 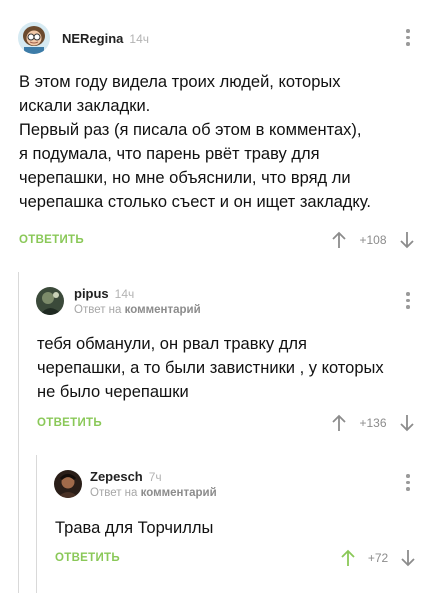 I want to click on rating: +108, so click(x=373, y=240).